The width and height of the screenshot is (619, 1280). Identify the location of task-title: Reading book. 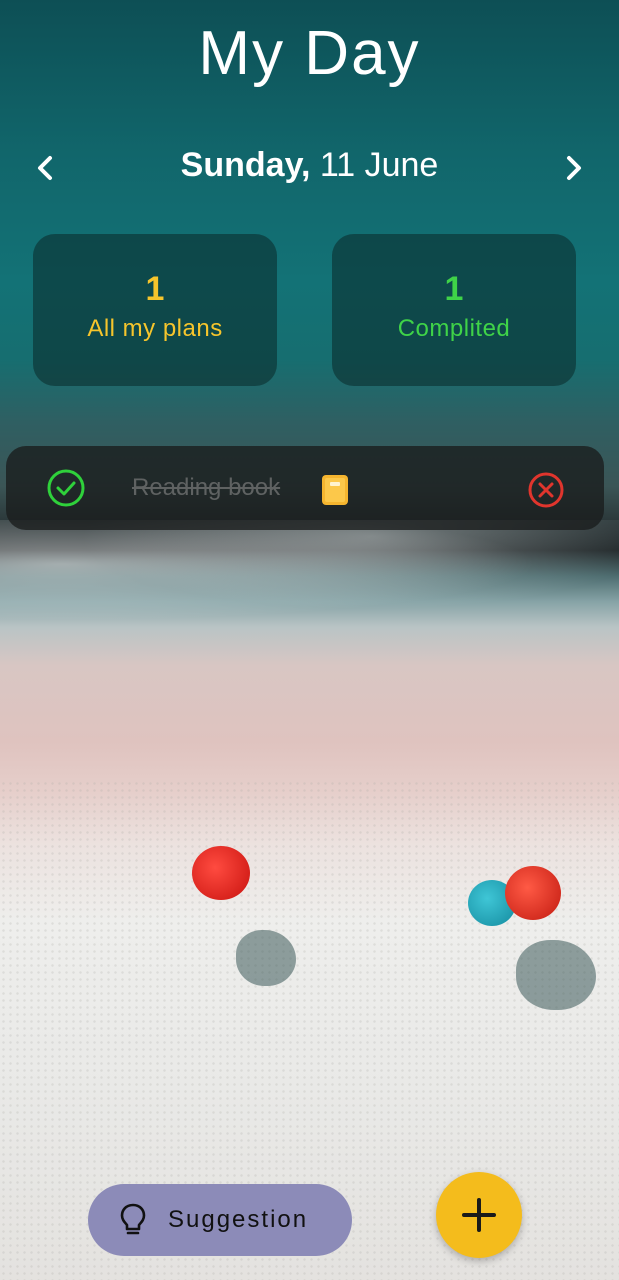
(206, 487).